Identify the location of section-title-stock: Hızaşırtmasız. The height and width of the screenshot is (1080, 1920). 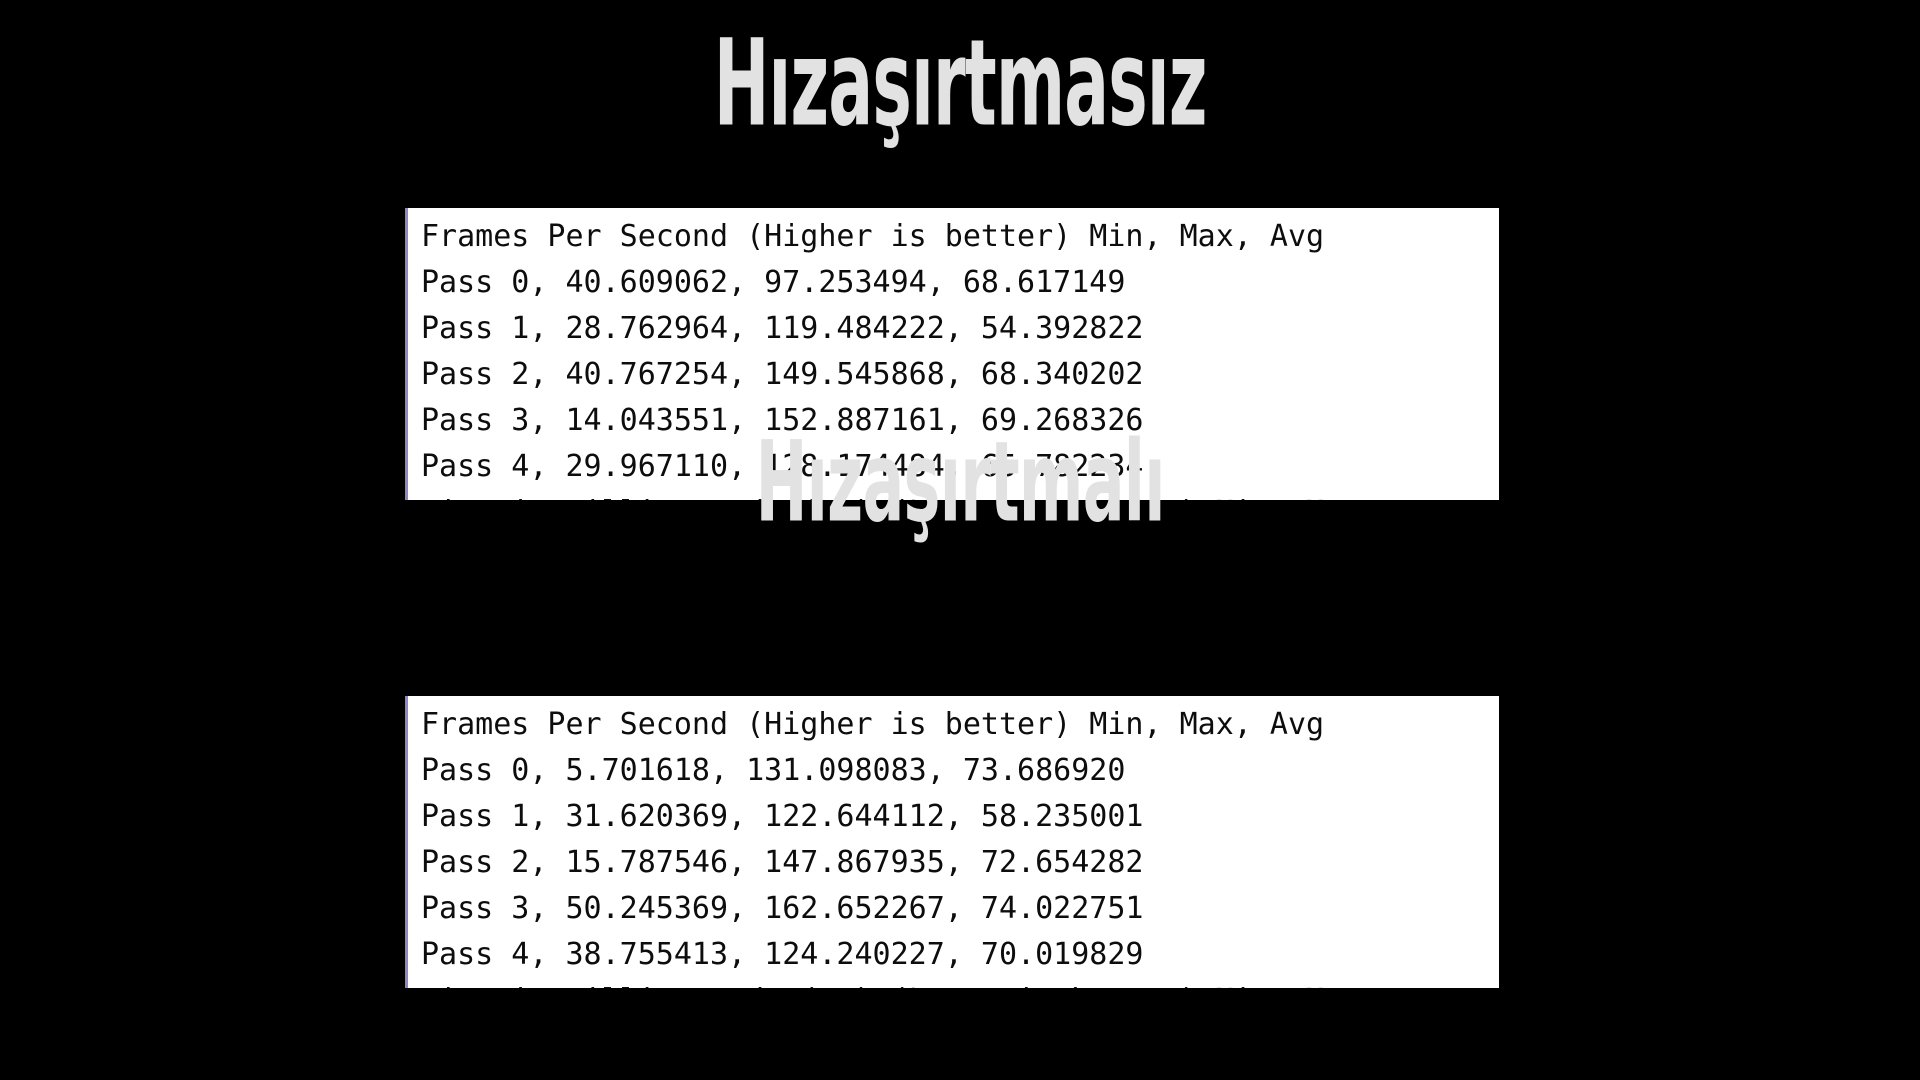
(960, 84).